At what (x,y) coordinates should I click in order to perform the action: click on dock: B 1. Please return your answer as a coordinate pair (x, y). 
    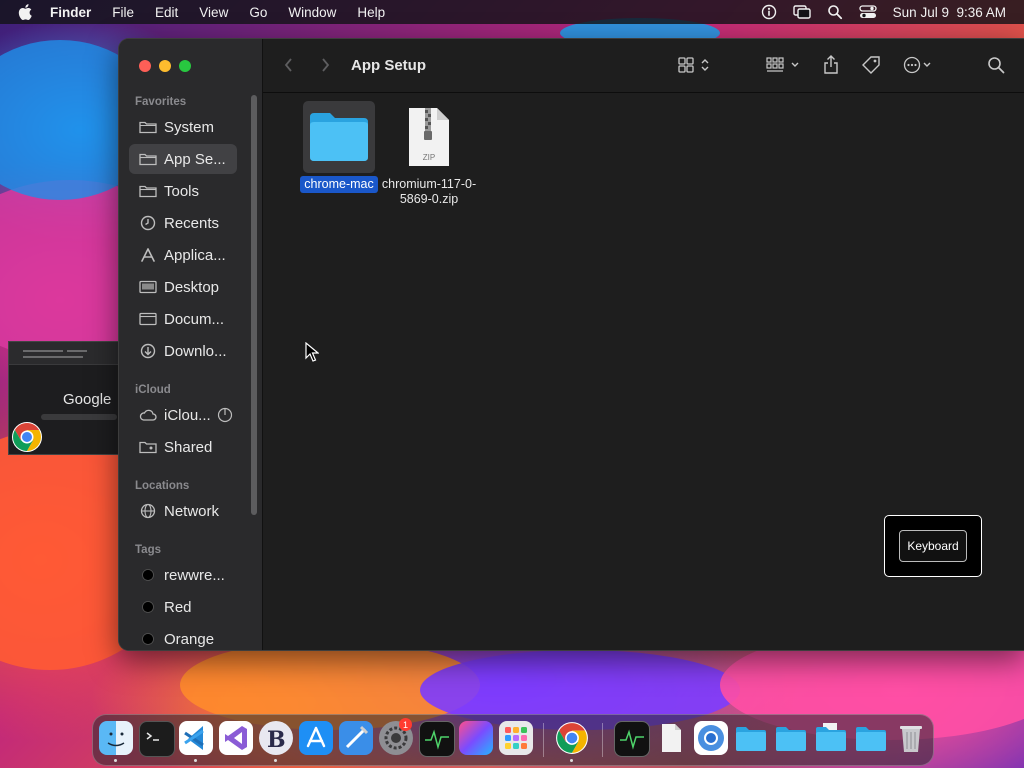
    Looking at the image, I should click on (513, 740).